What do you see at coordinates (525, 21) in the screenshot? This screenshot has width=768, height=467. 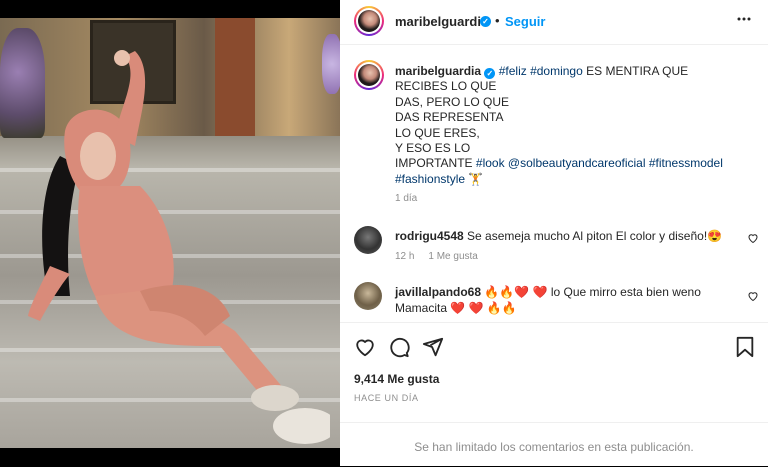 I see `follow-button: Seguir` at bounding box center [525, 21].